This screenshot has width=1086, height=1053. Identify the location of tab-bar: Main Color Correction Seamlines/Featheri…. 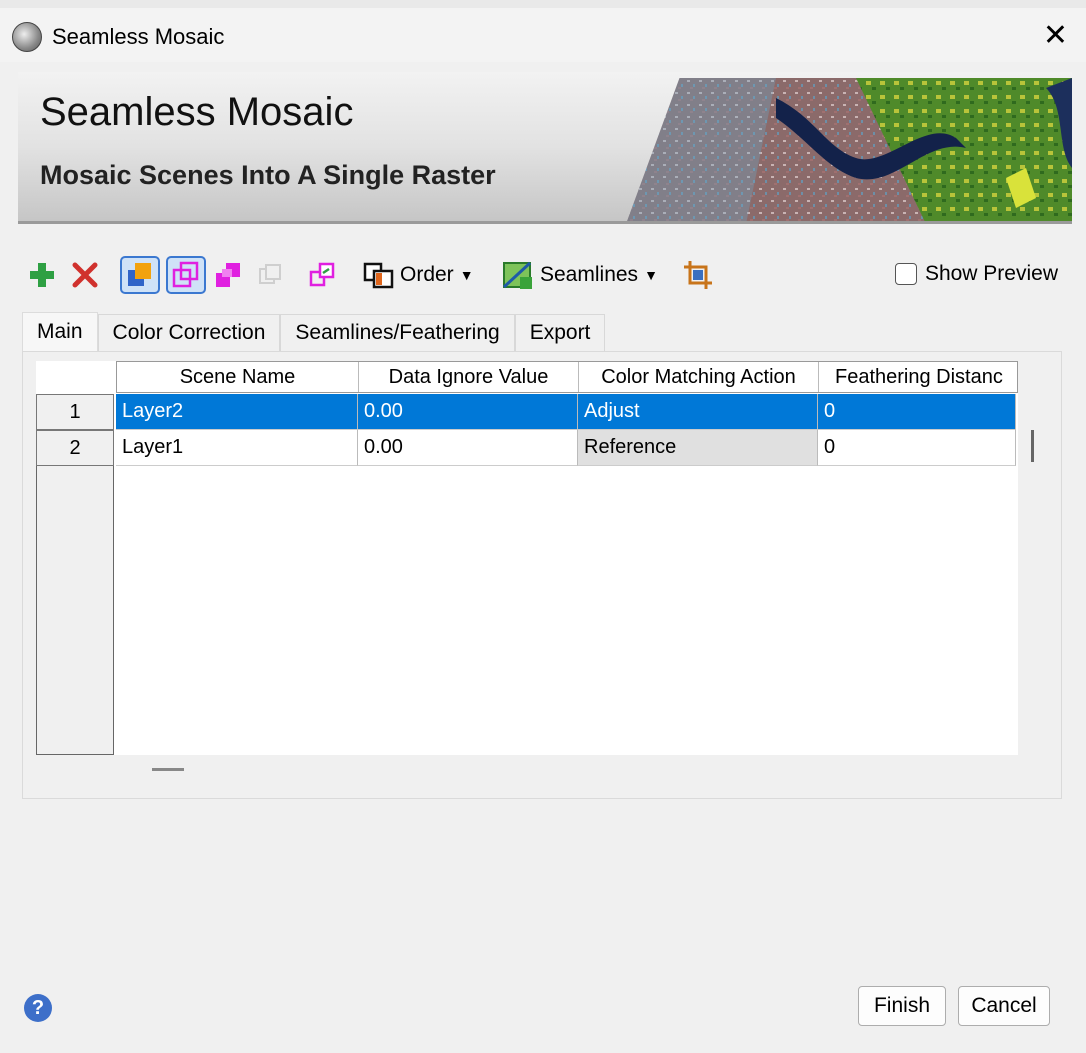
(314, 332).